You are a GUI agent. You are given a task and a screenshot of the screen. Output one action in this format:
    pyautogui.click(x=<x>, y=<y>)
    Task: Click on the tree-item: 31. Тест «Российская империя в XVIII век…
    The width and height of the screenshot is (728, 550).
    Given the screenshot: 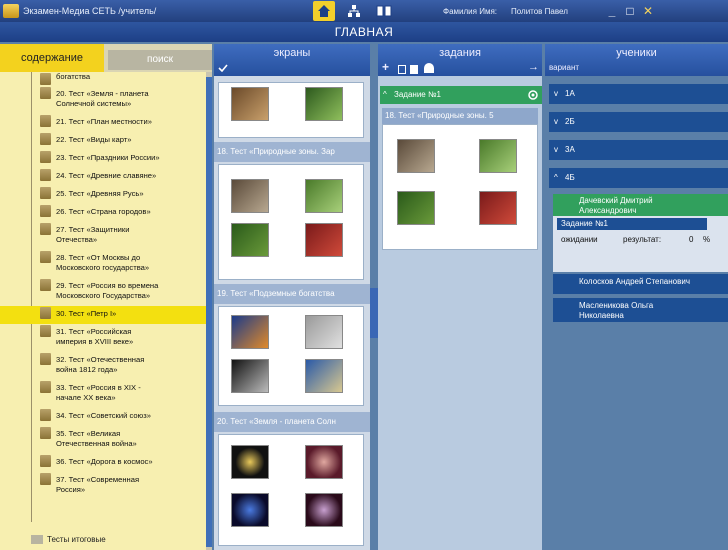 What is the action you would take?
    pyautogui.click(x=103, y=338)
    